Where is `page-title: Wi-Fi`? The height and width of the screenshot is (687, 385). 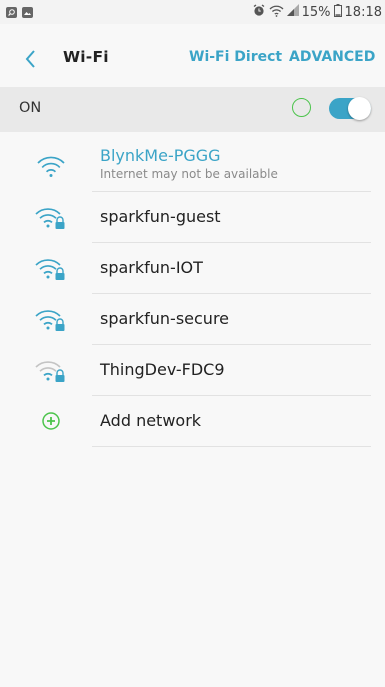
page-title: Wi-Fi is located at coordinates (86, 57).